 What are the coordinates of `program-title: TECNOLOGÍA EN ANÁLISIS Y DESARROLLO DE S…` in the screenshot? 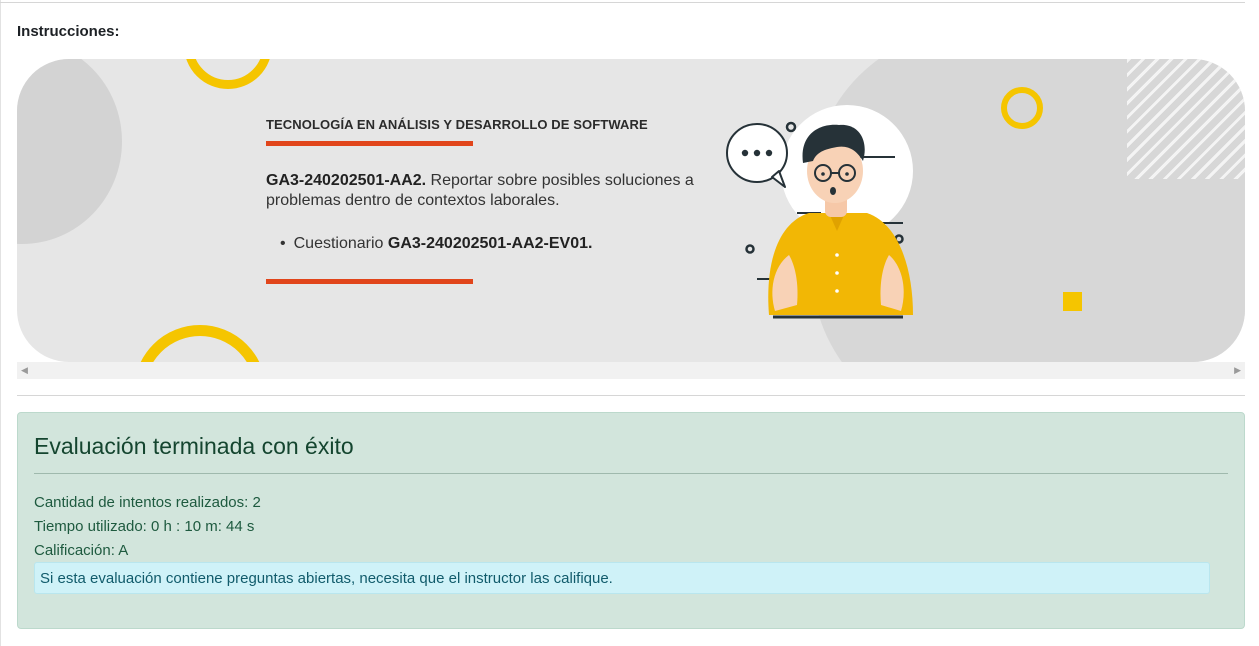 It's located at (457, 124).